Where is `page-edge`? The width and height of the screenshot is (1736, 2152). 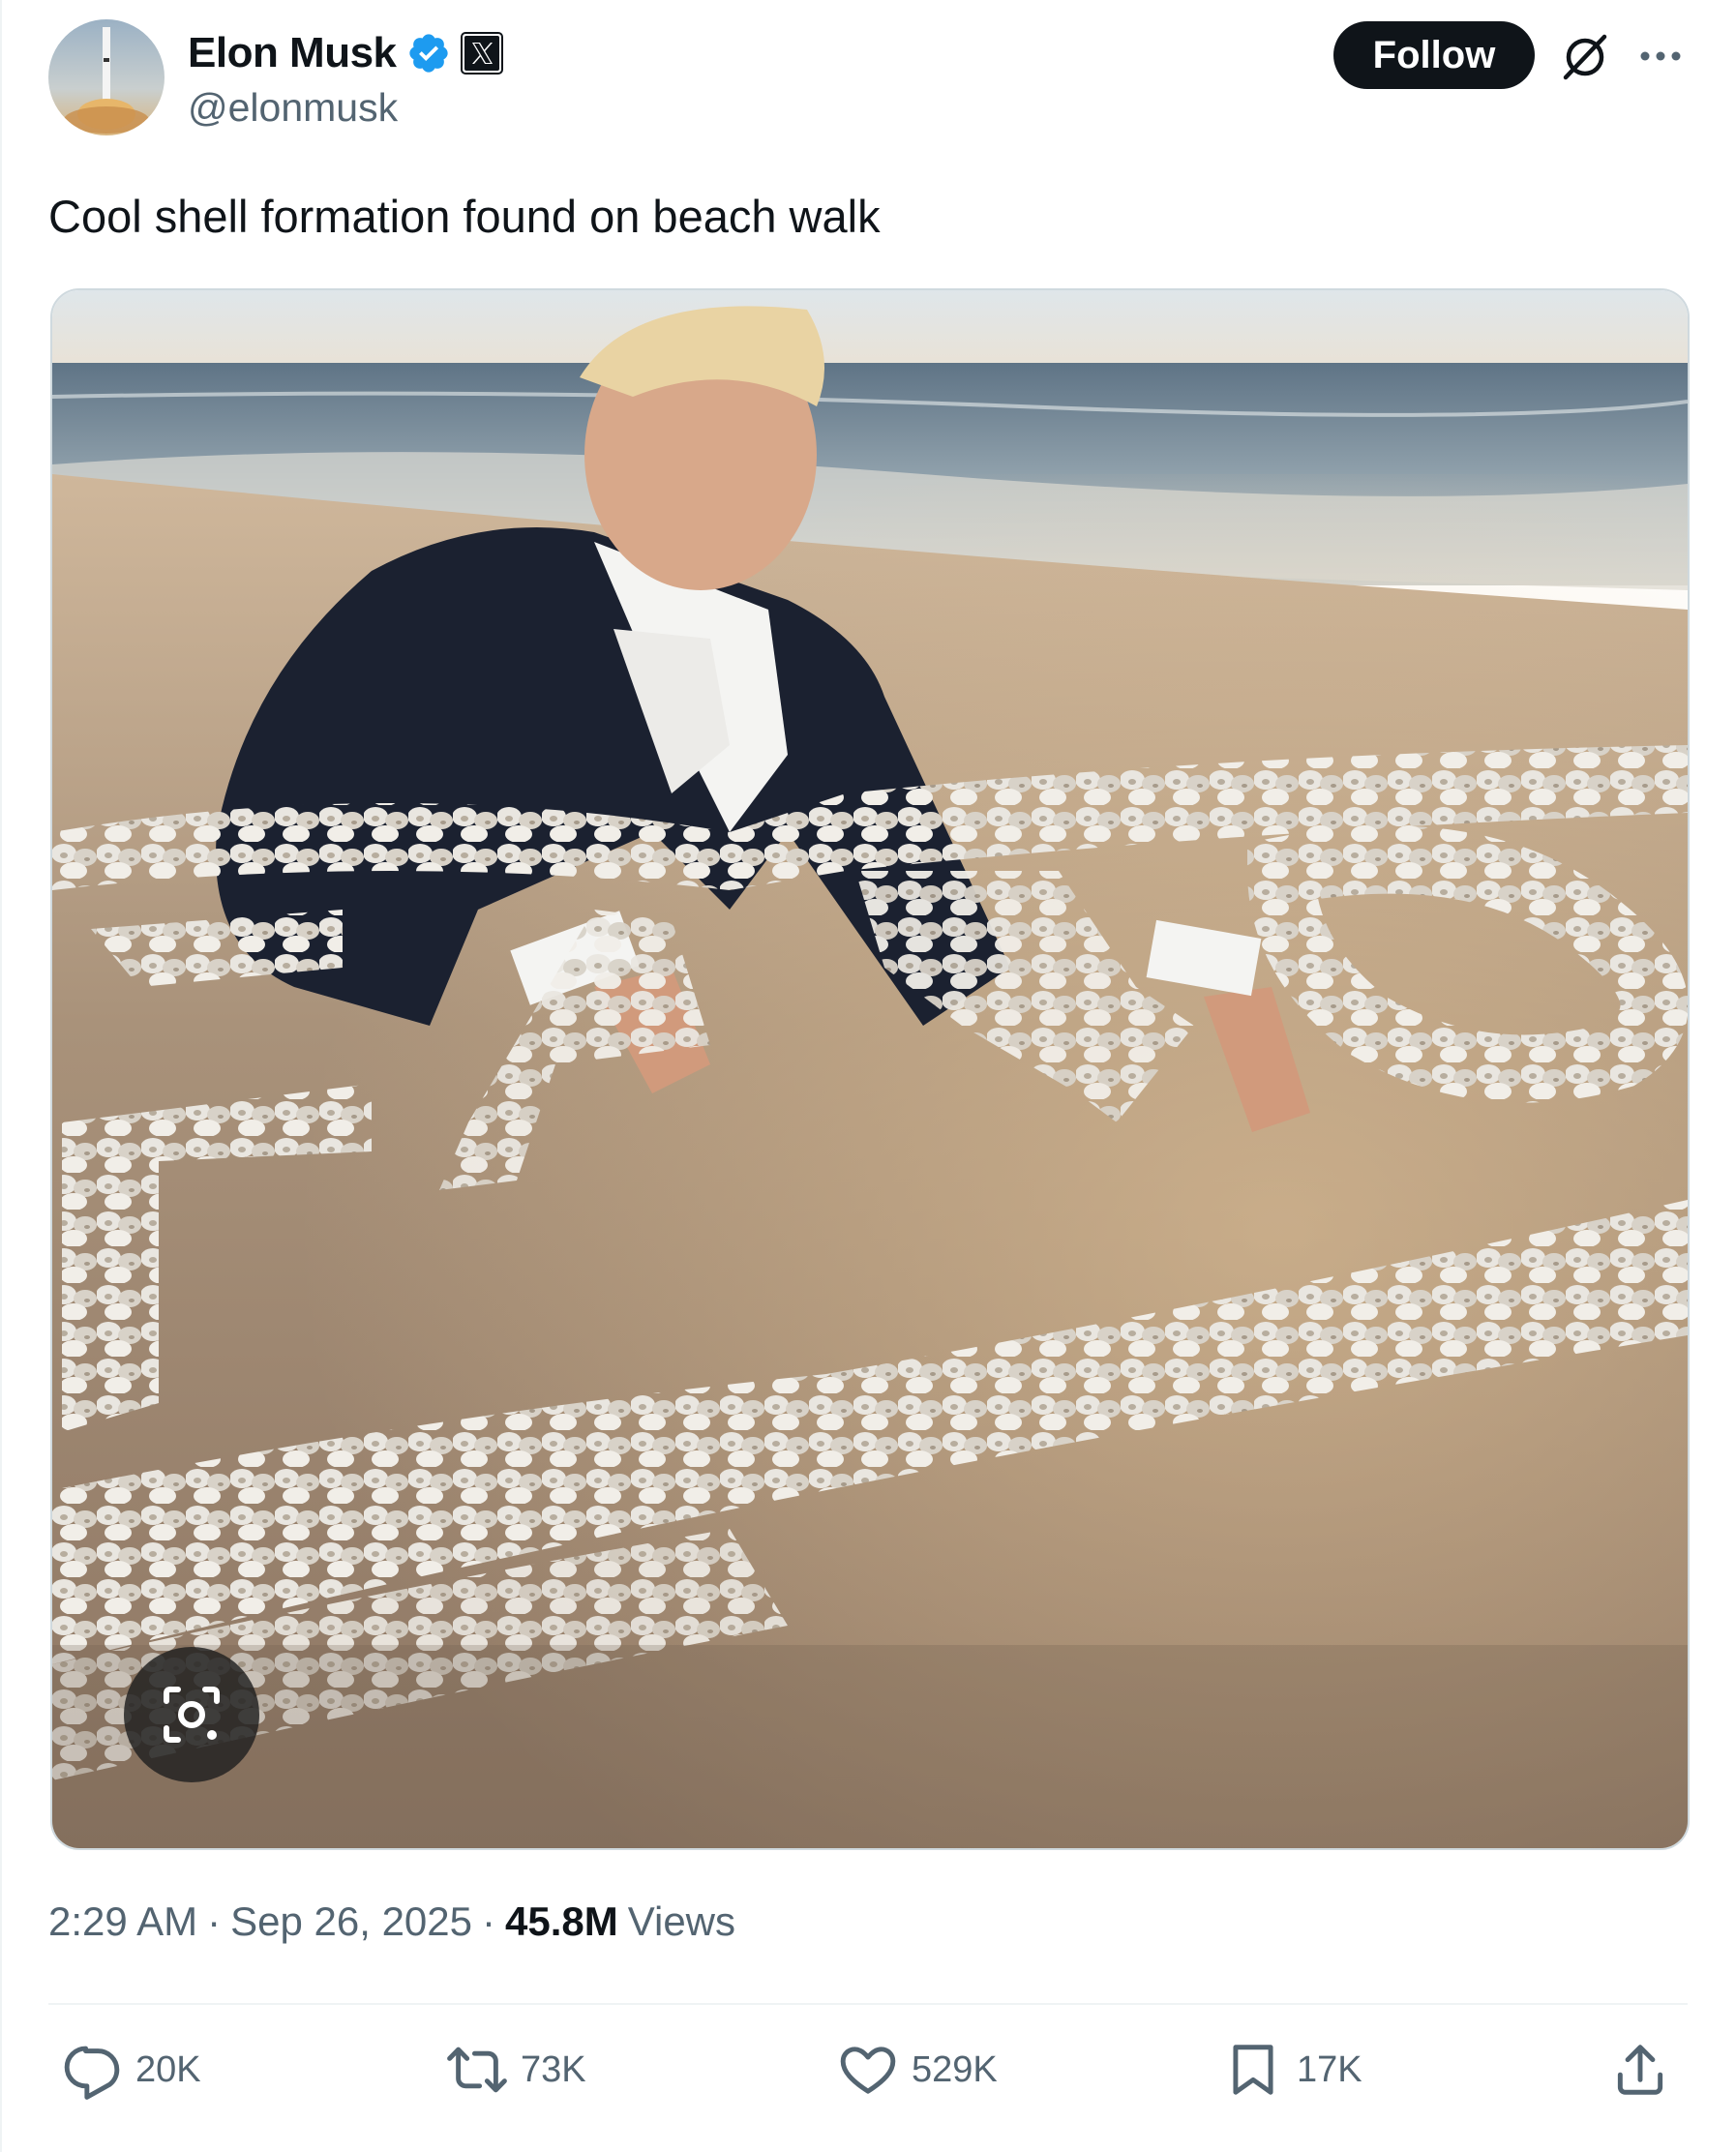
page-edge is located at coordinates (1, 1076).